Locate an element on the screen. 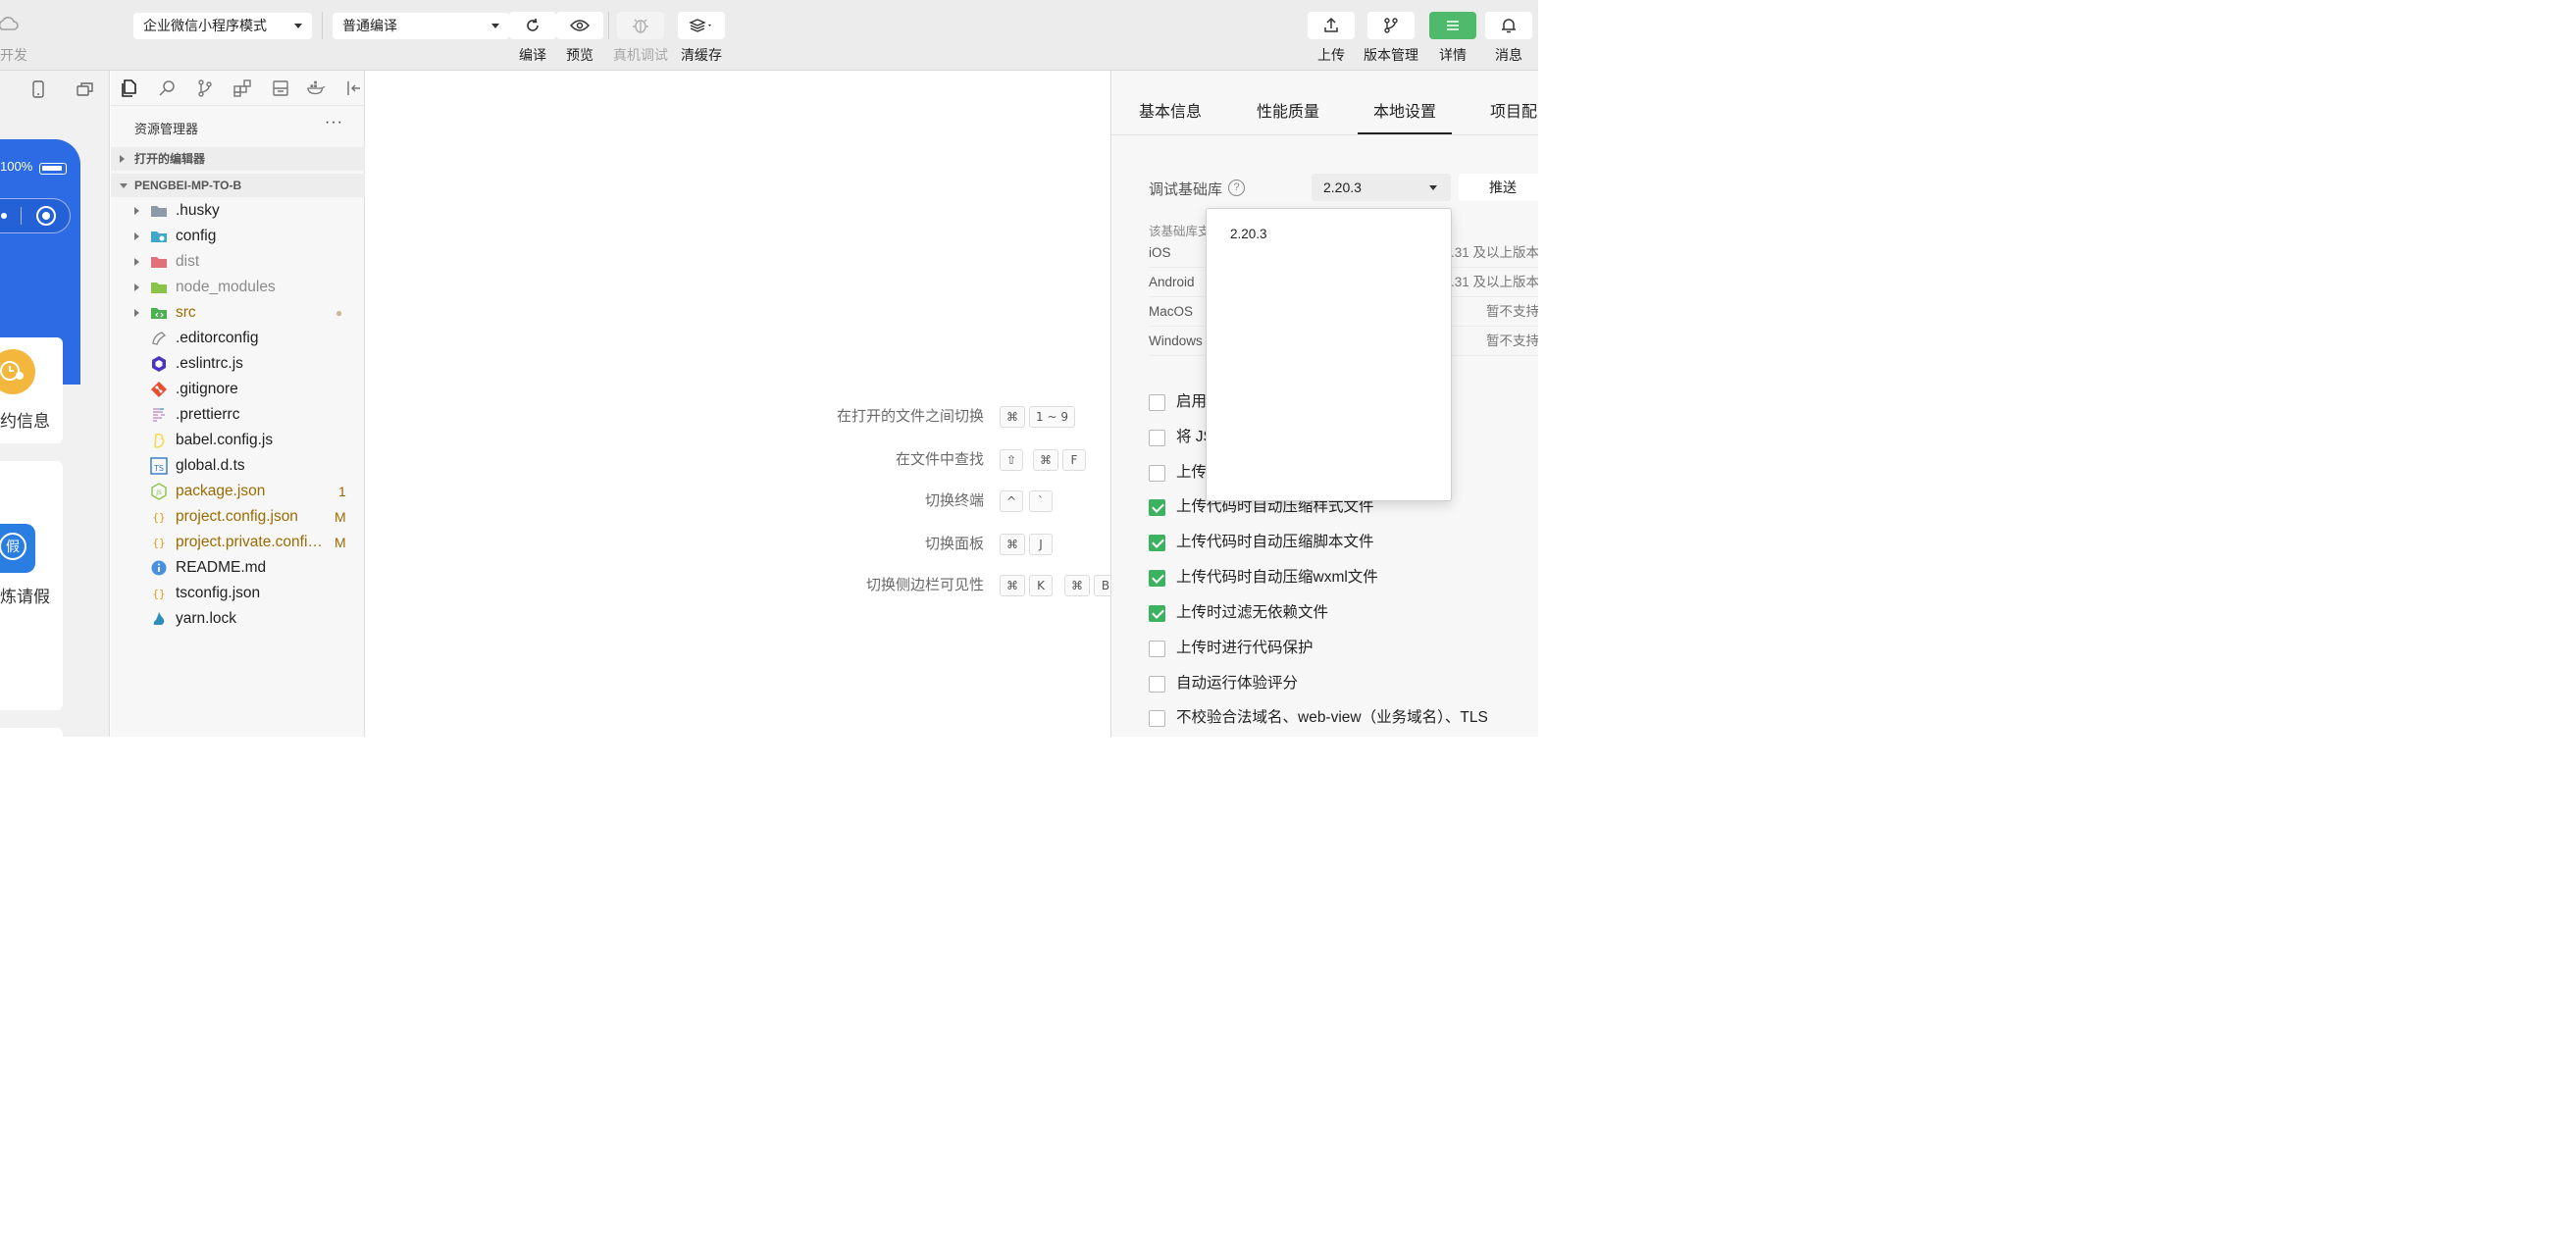 Image resolution: width=2576 pixels, height=1234 pixels. shortcut-row: 切换侧边栏可见性 ⌘ K ⌘ B is located at coordinates (741, 585).